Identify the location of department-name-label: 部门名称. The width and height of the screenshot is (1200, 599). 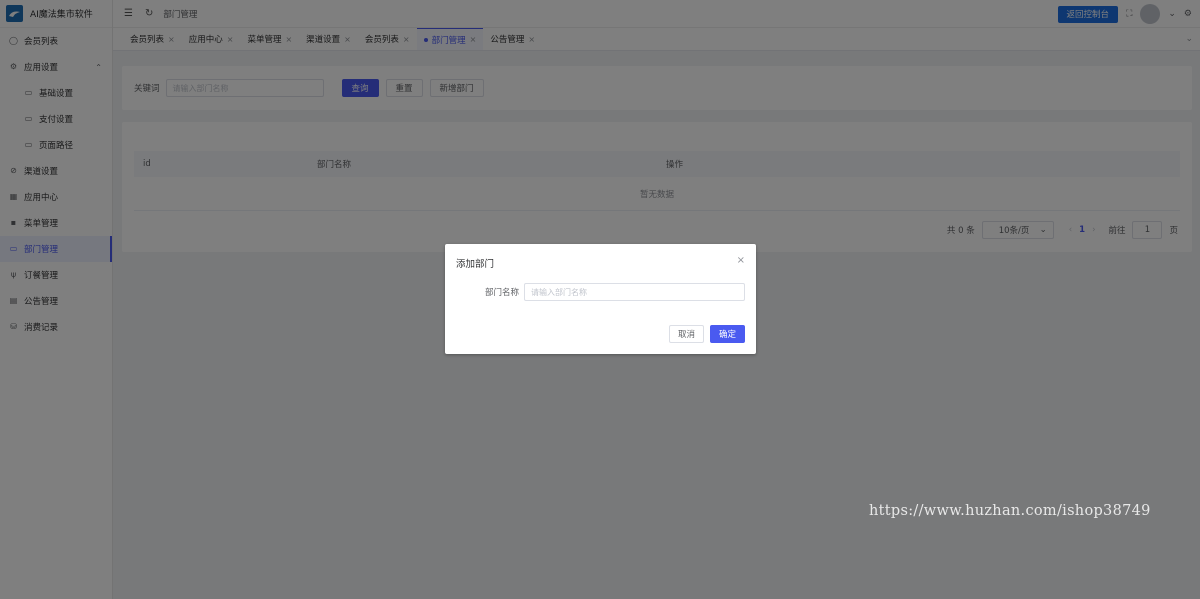
(502, 293).